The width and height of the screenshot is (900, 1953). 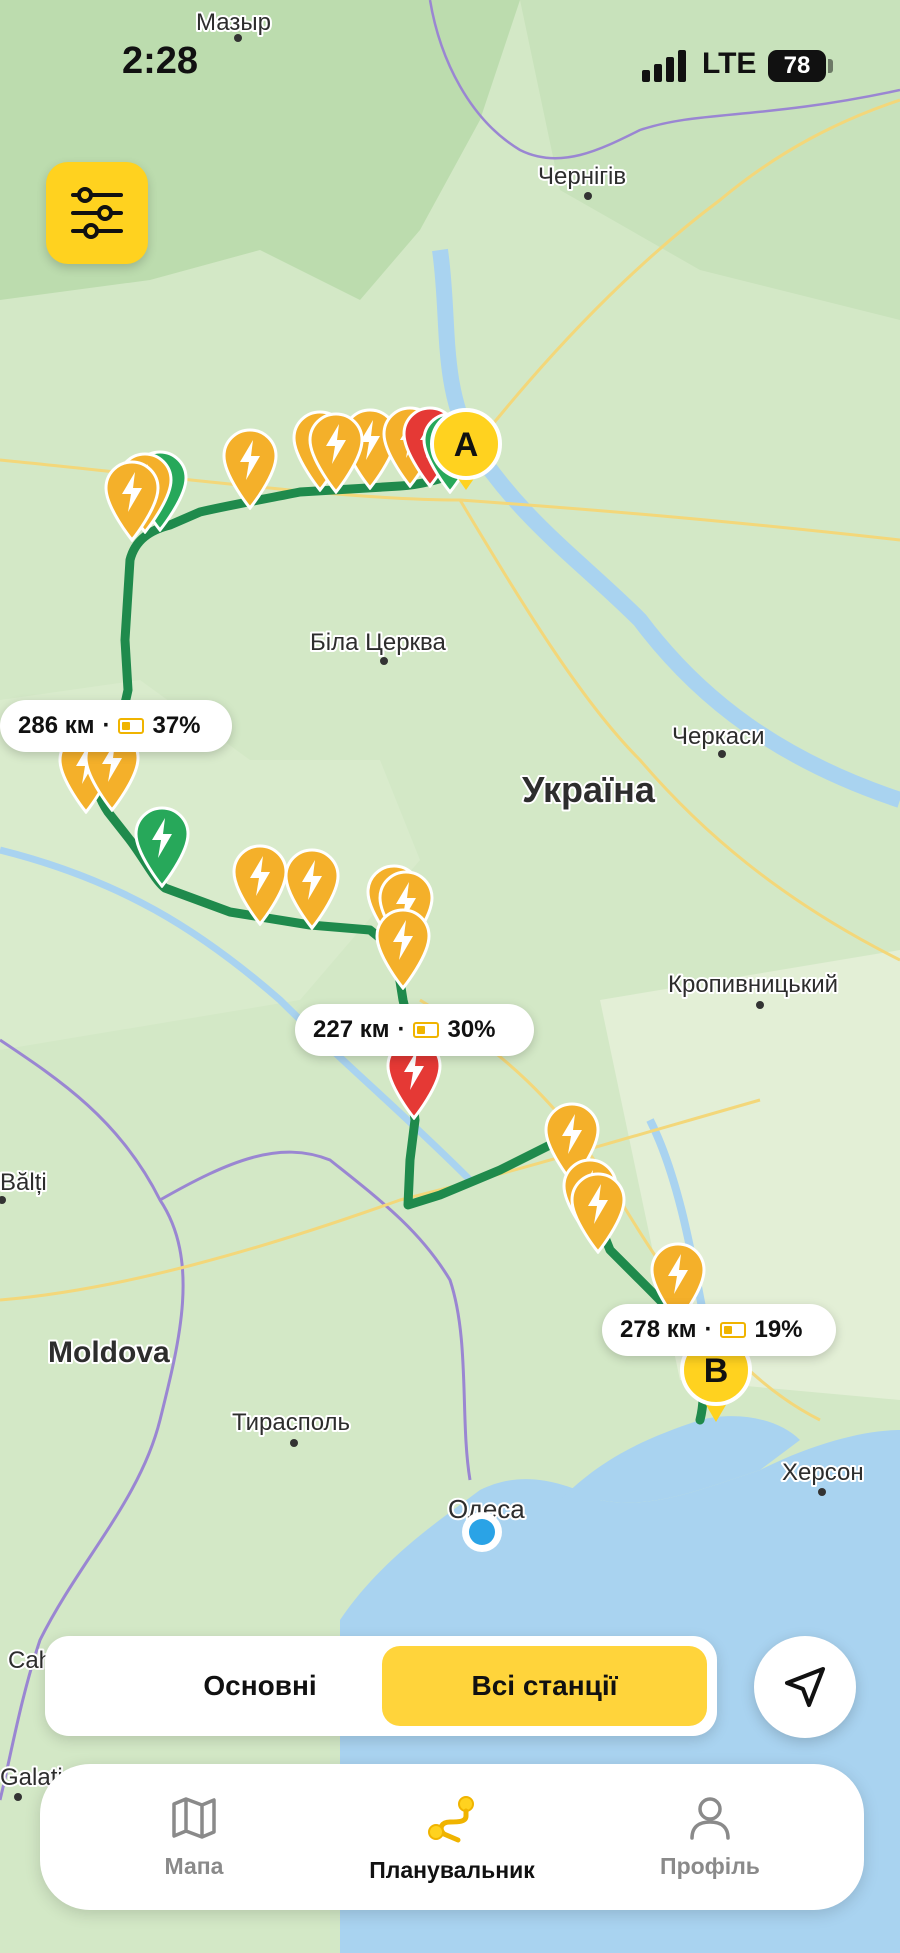 What do you see at coordinates (351, 1029) in the screenshot?
I see `leg-distance: 227 км` at bounding box center [351, 1029].